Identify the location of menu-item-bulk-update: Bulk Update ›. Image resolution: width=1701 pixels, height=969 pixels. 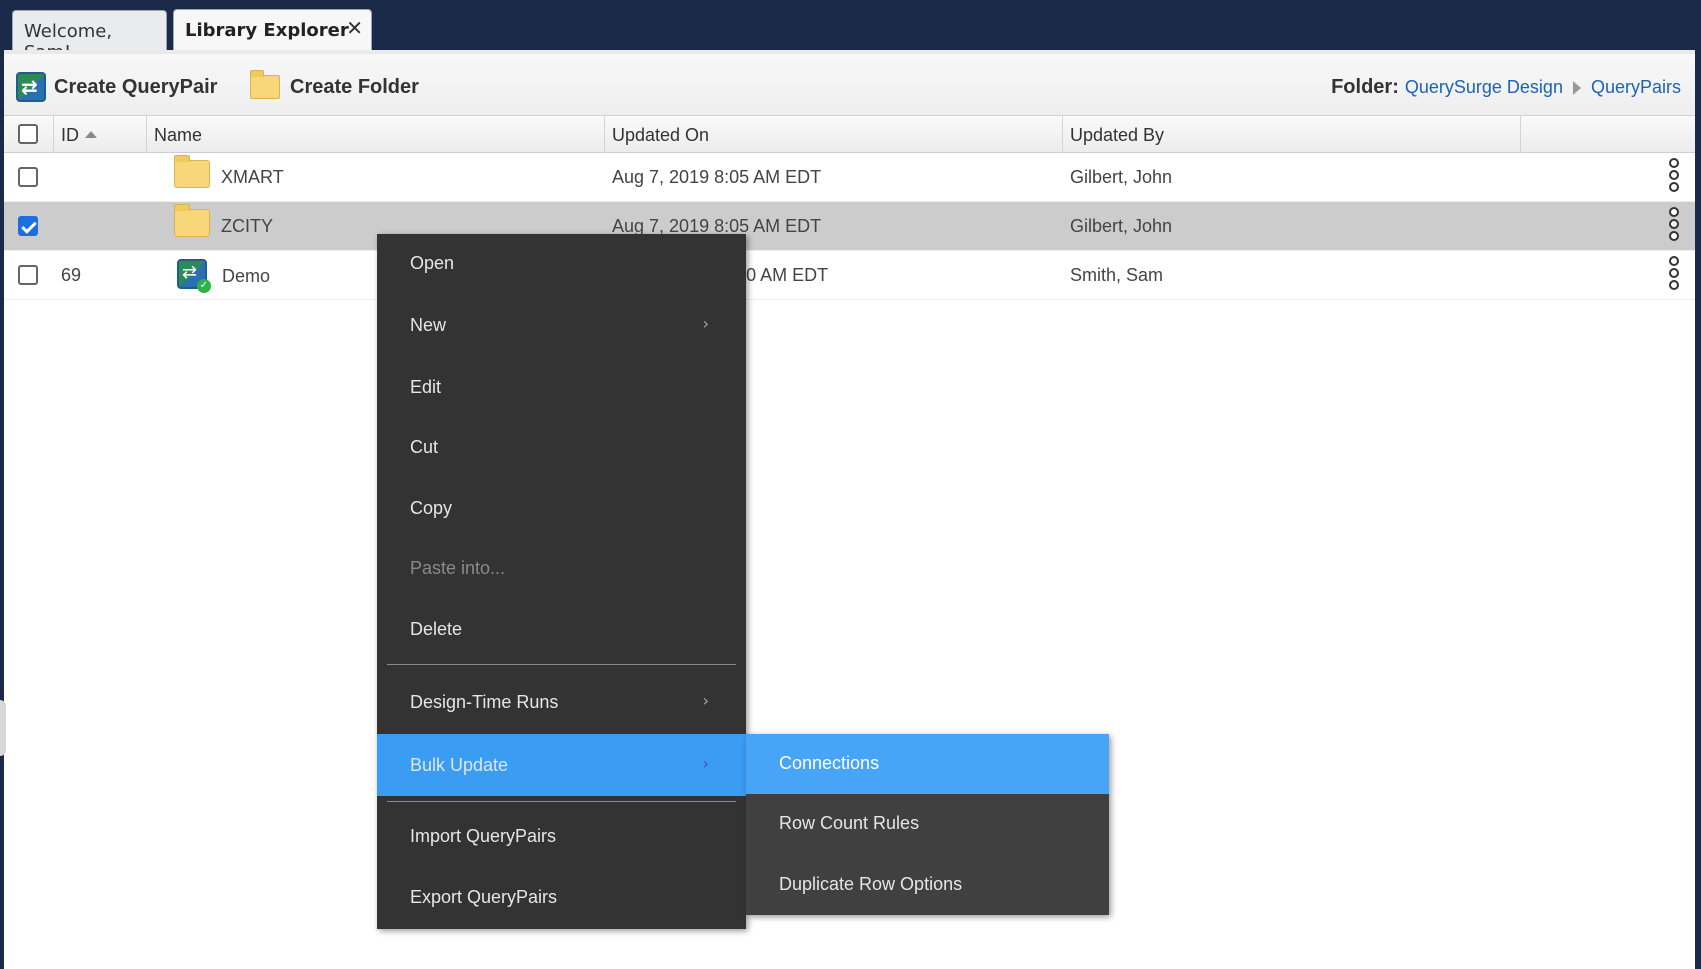
(561, 765).